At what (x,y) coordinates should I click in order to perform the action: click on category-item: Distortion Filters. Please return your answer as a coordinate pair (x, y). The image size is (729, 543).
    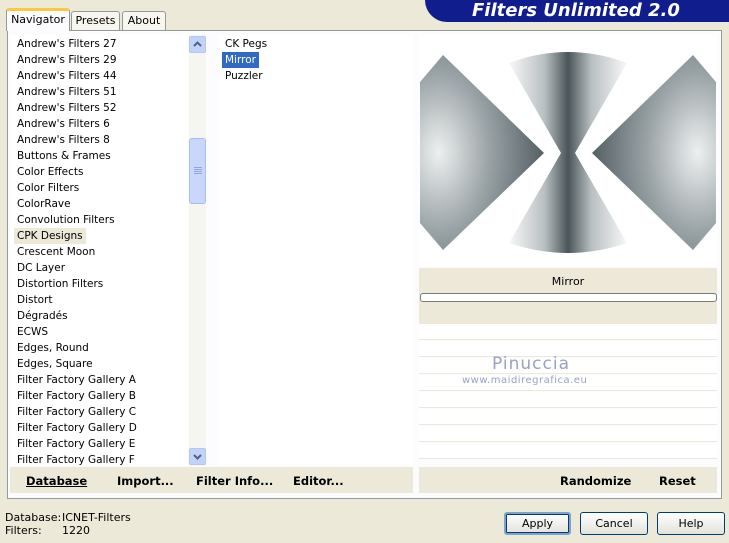
    Looking at the image, I should click on (60, 284).